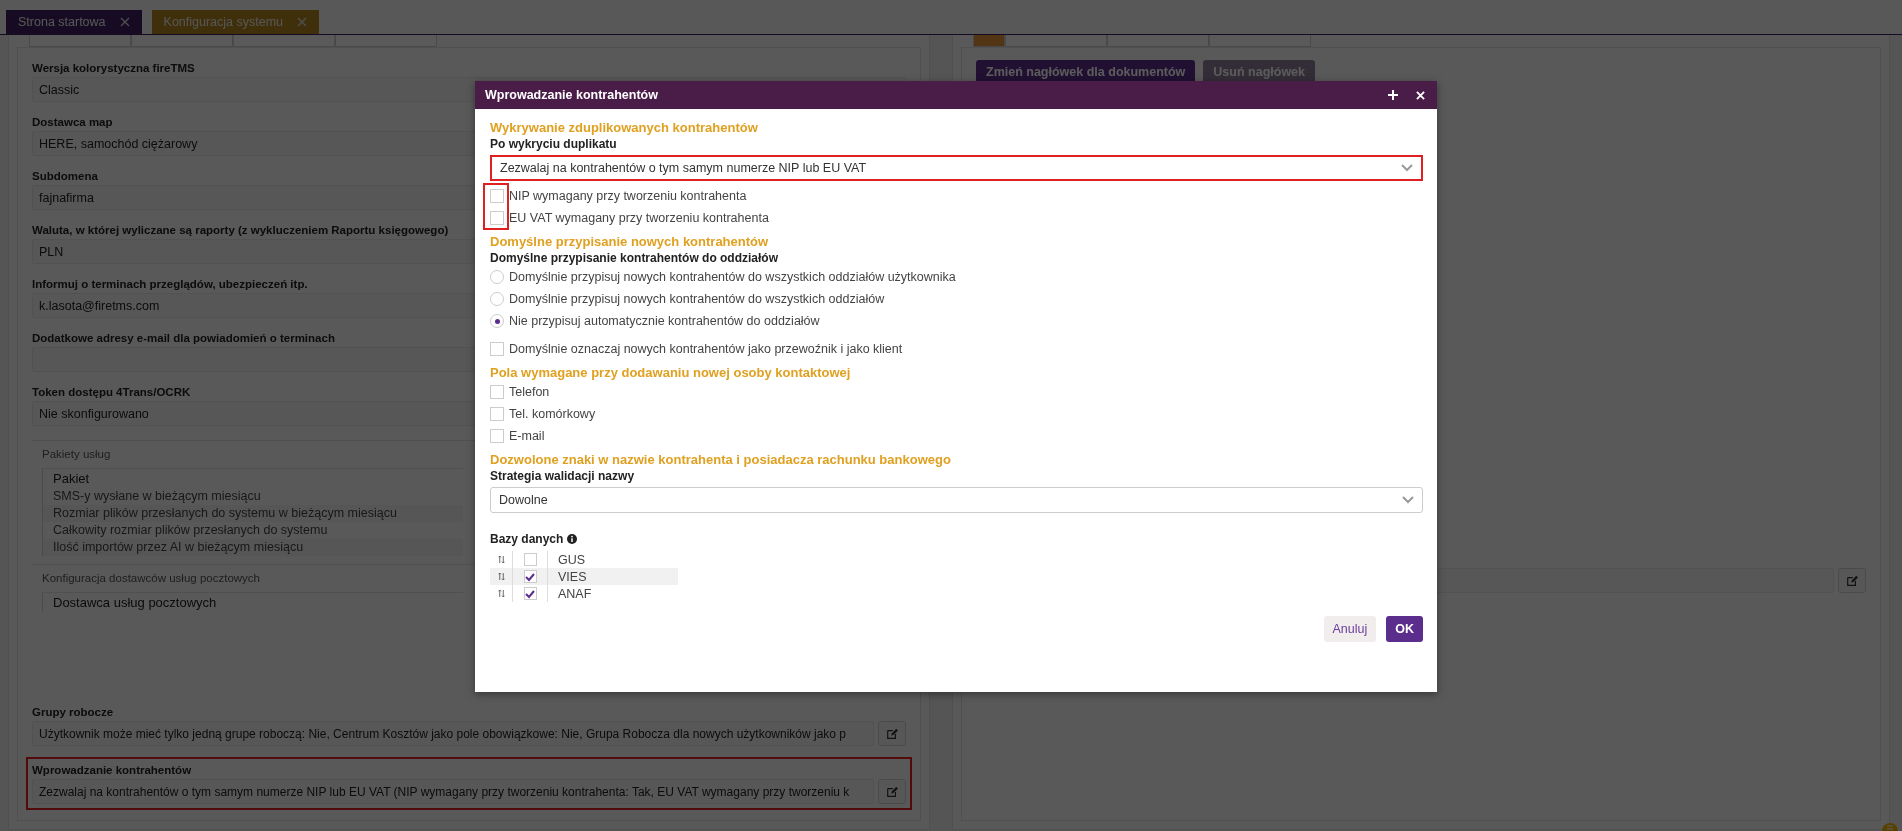  What do you see at coordinates (628, 196) in the screenshot?
I see `checkbox-label: NIP wymagany przy tworzeniu kontrahenta` at bounding box center [628, 196].